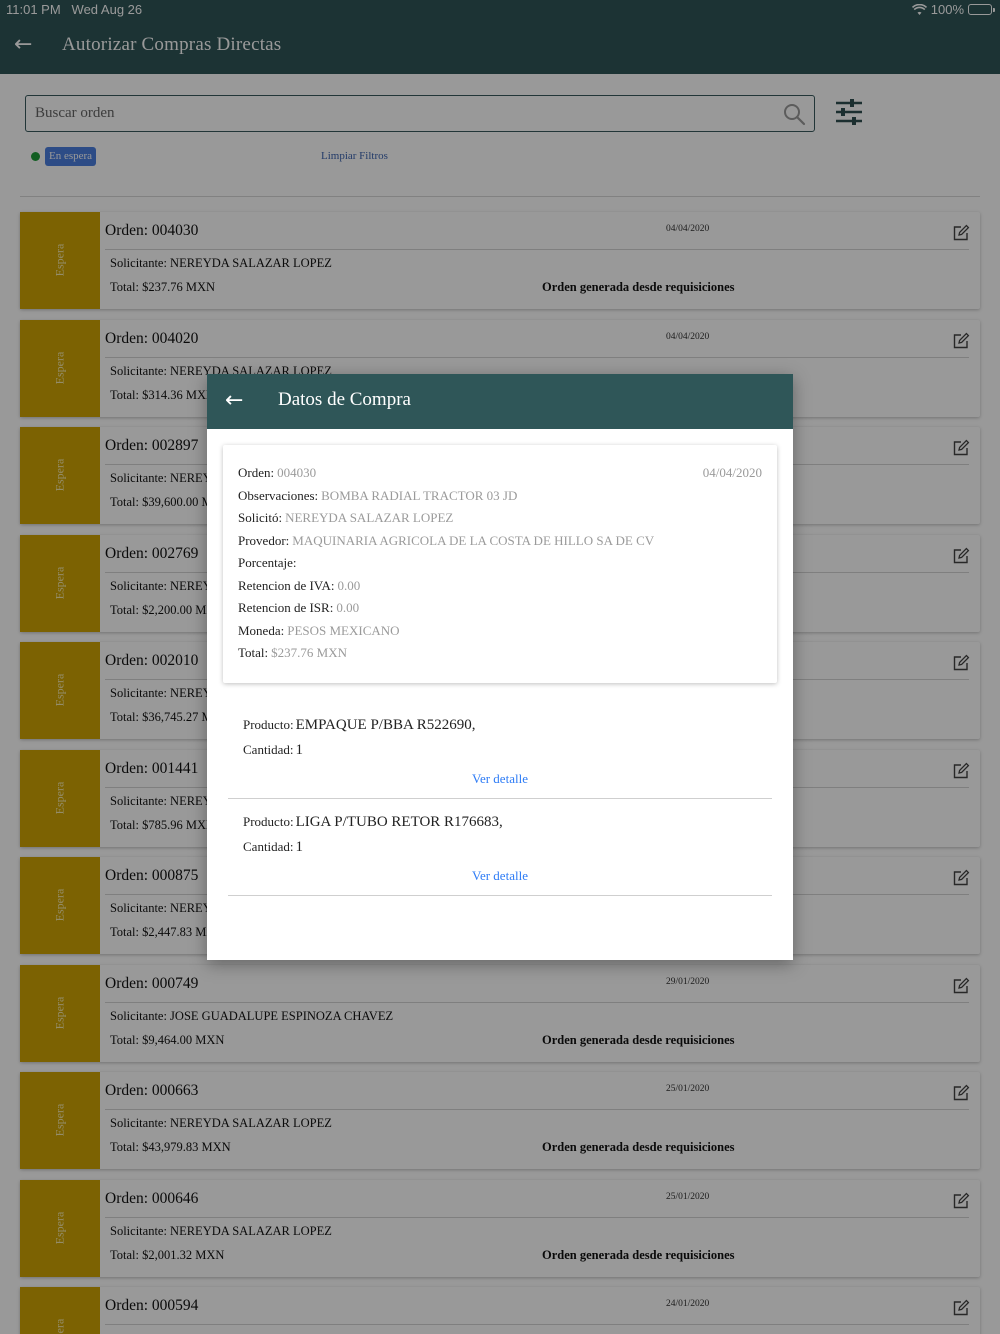 This screenshot has height=1334, width=1000. What do you see at coordinates (253, 652) in the screenshot?
I see `field-label: Total:` at bounding box center [253, 652].